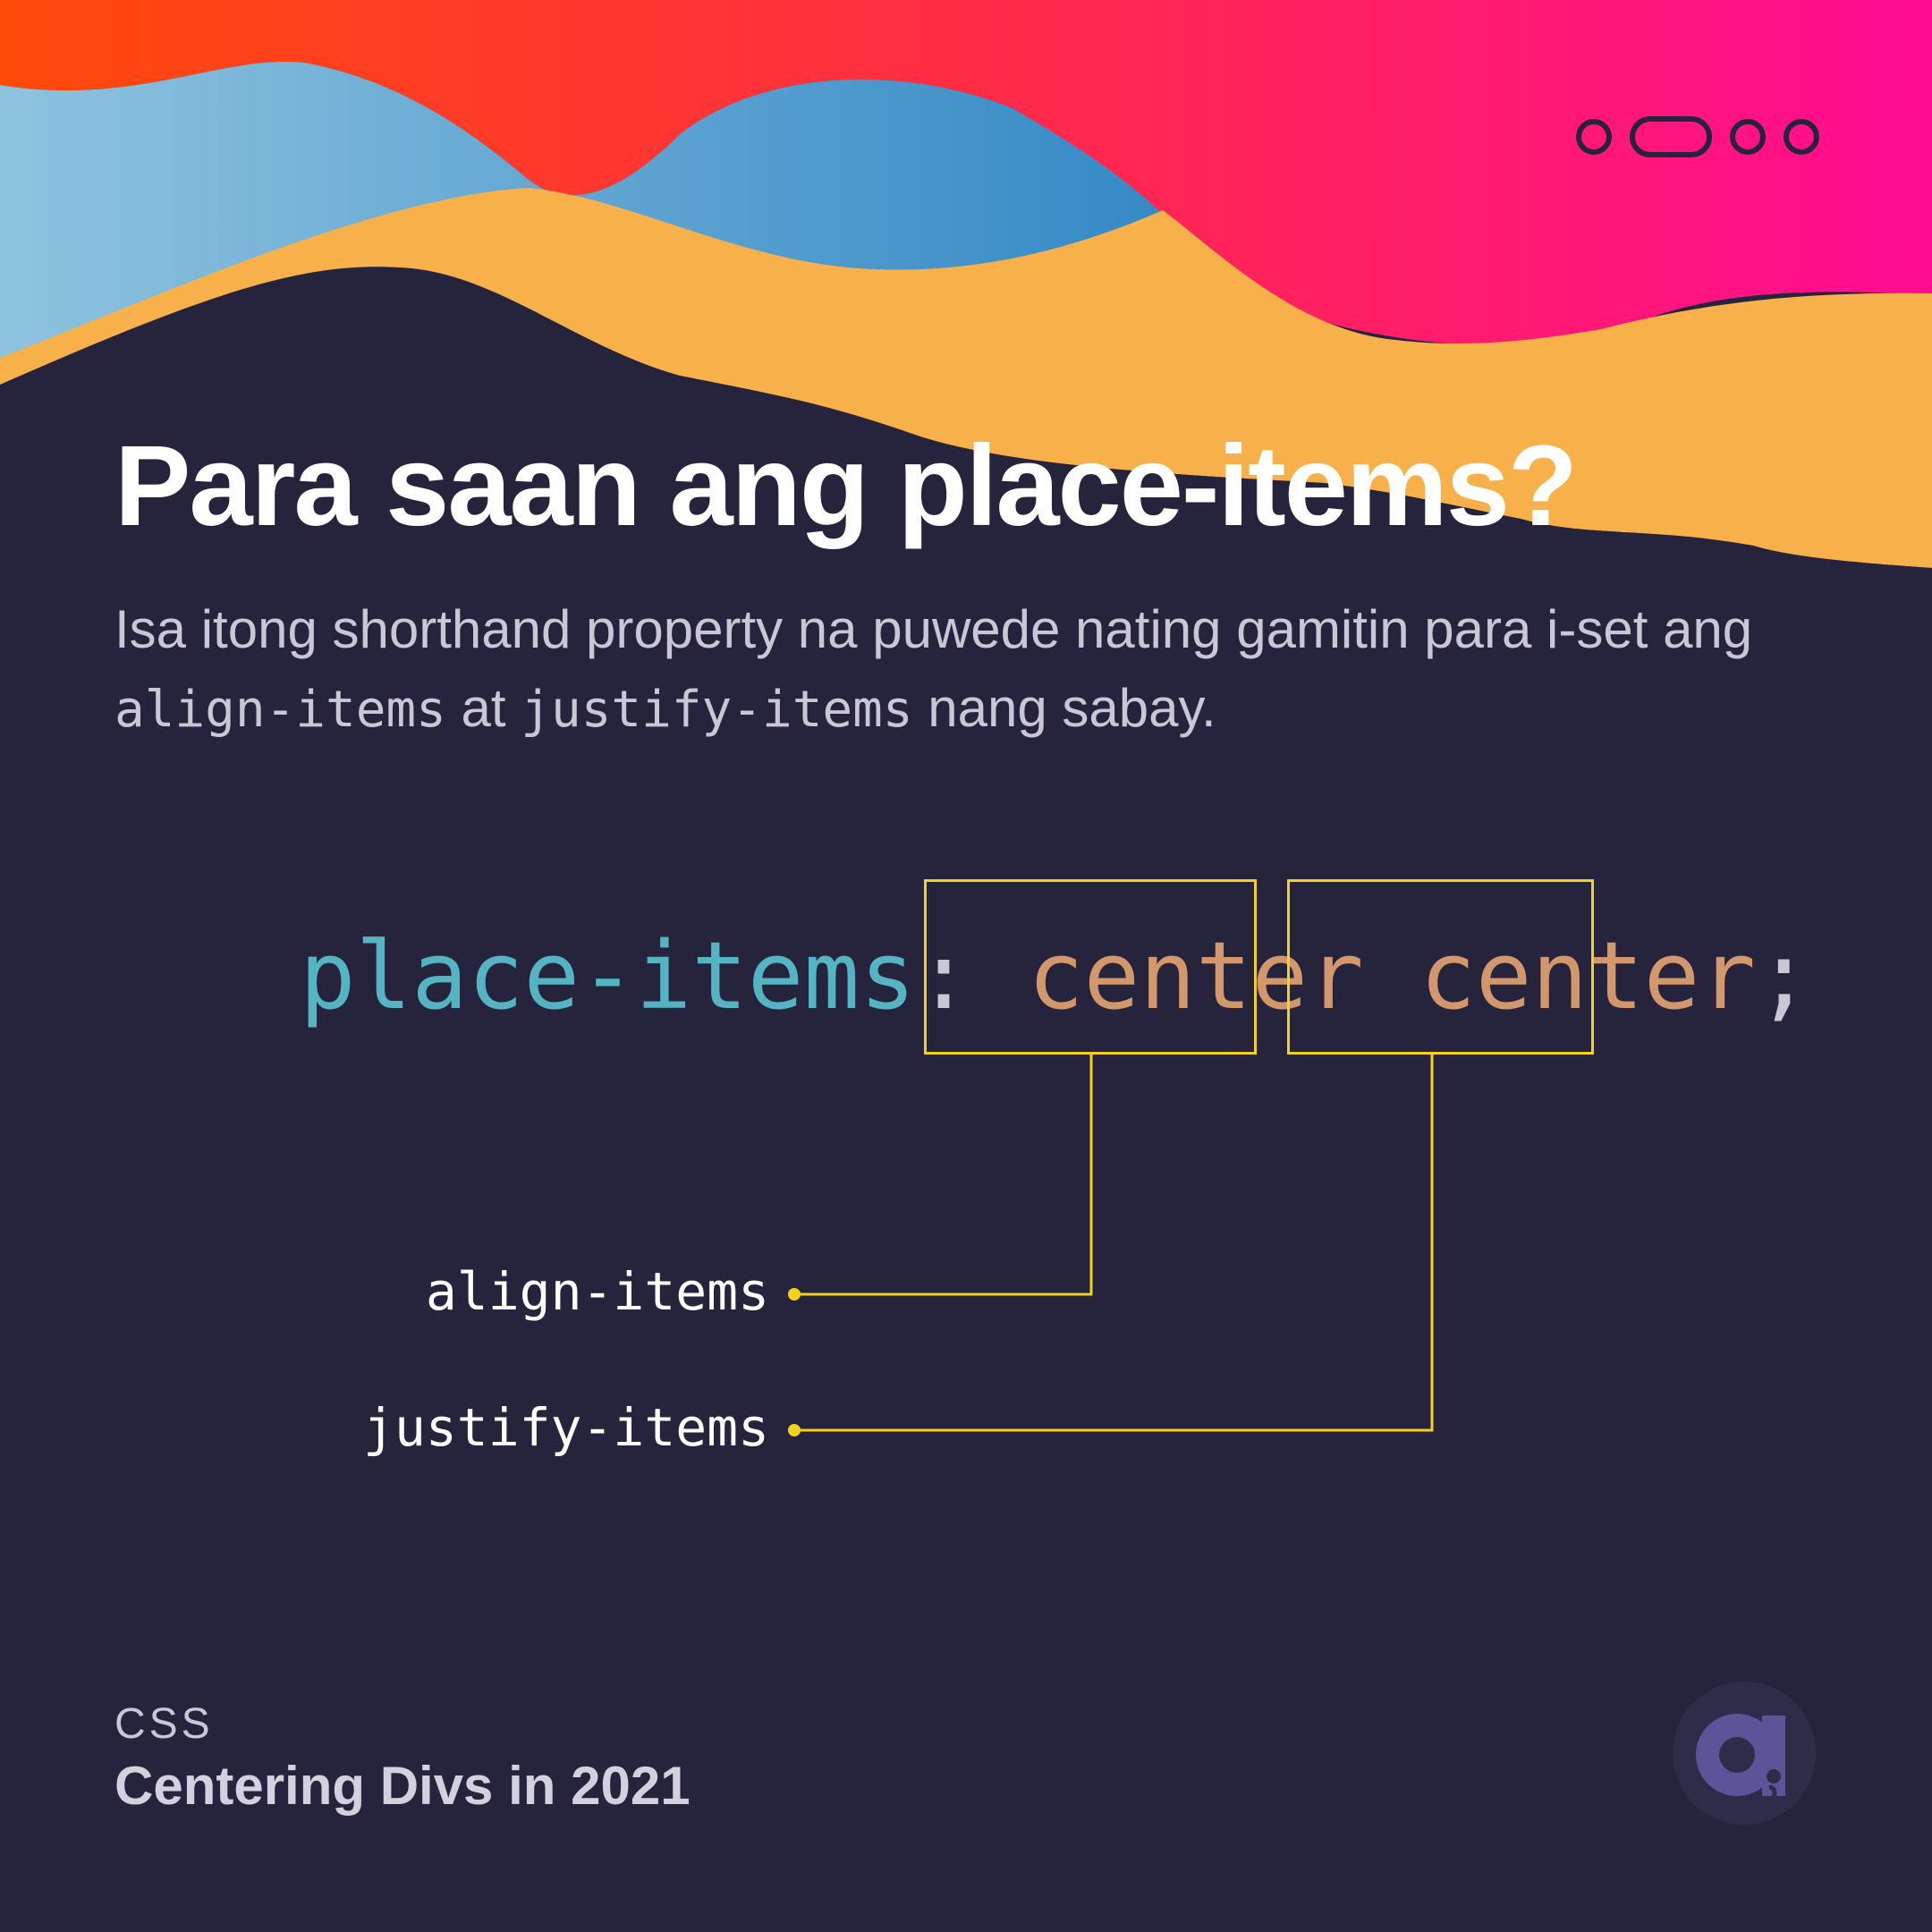  What do you see at coordinates (402, 1786) in the screenshot?
I see `footer-series-title: Centering Divs in 2021` at bounding box center [402, 1786].